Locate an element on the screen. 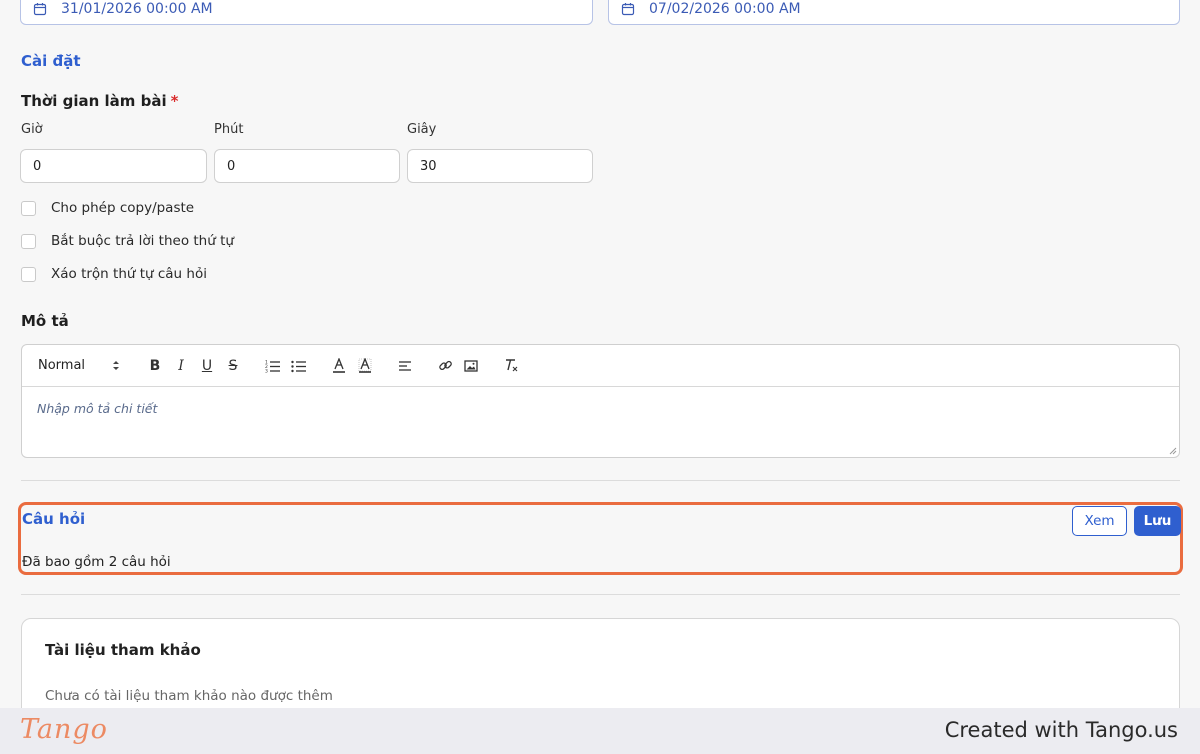  start-date-value: 31/01/2026 00:00 AM is located at coordinates (137, 8).